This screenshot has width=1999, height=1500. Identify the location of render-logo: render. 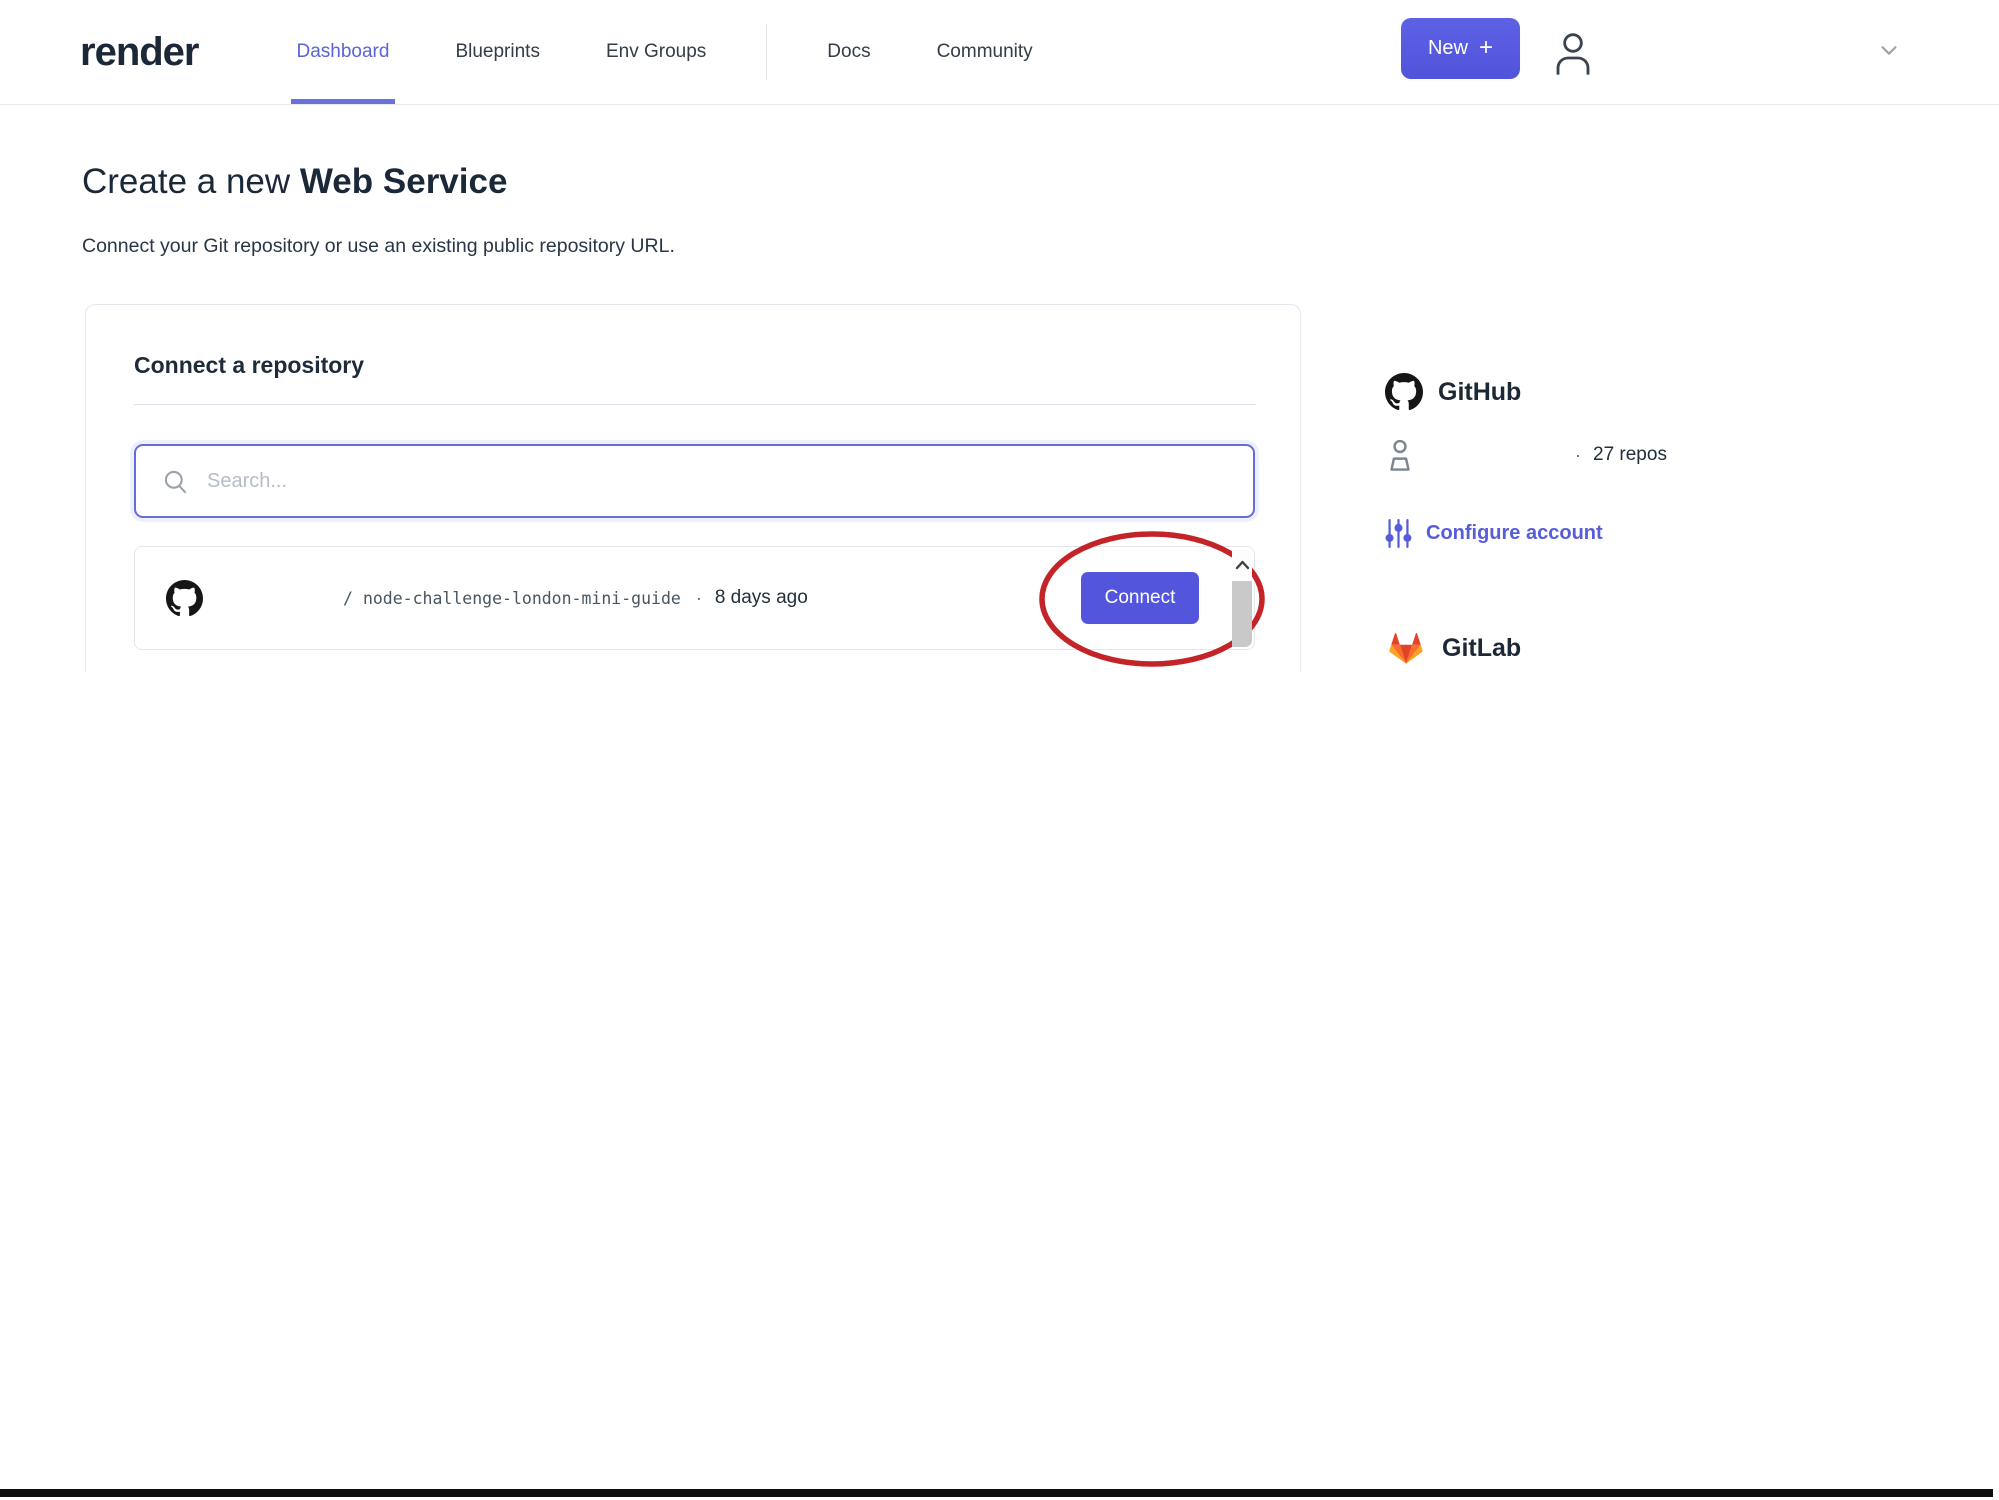
(139, 52).